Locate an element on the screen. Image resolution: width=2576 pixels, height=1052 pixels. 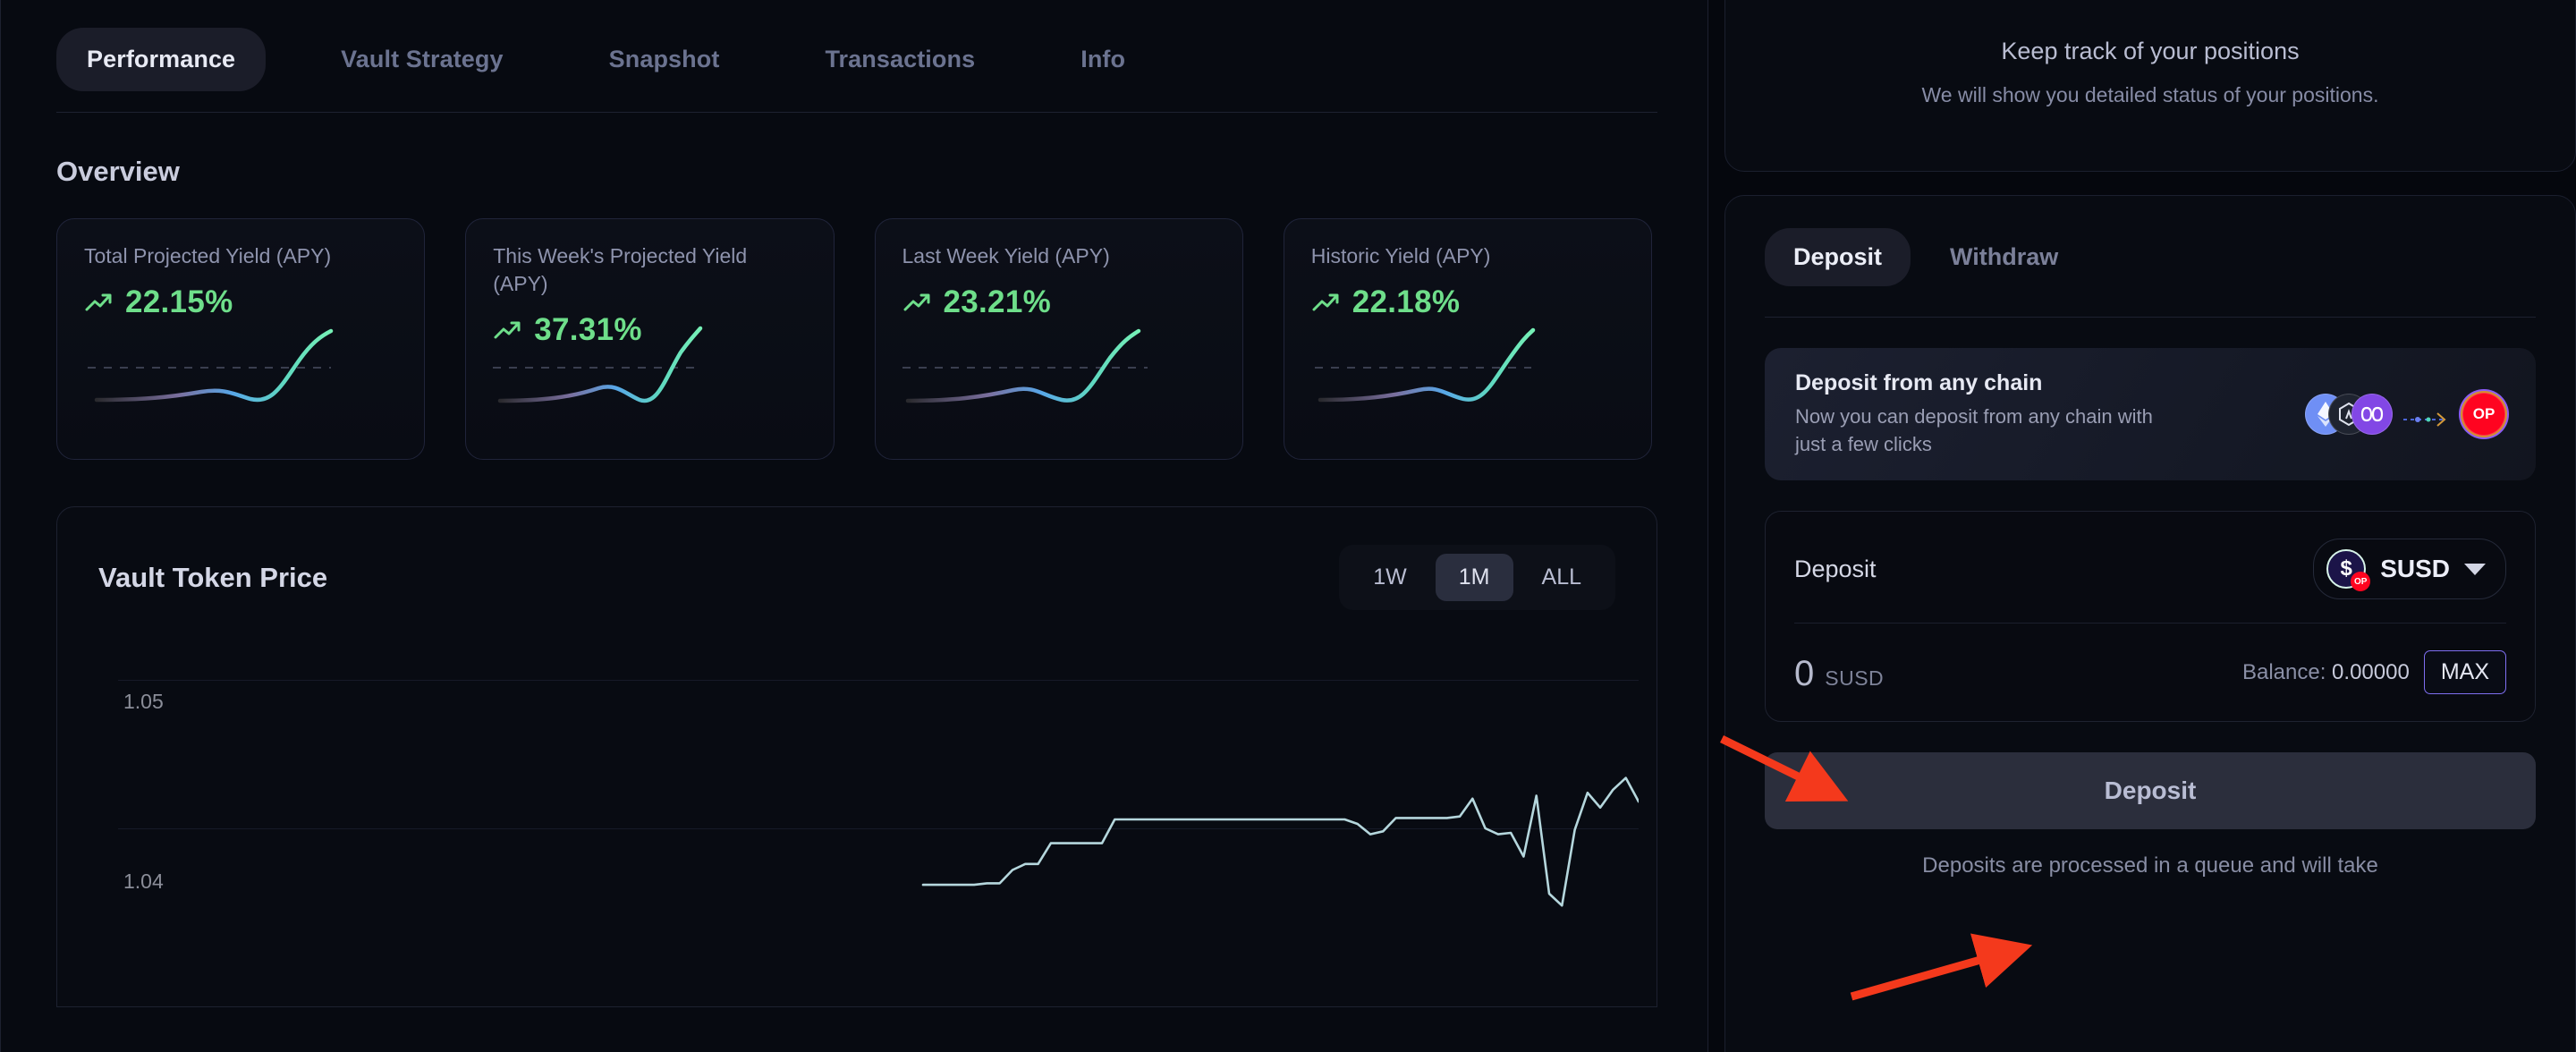
range-1w-label: 1W is located at coordinates (1390, 577).